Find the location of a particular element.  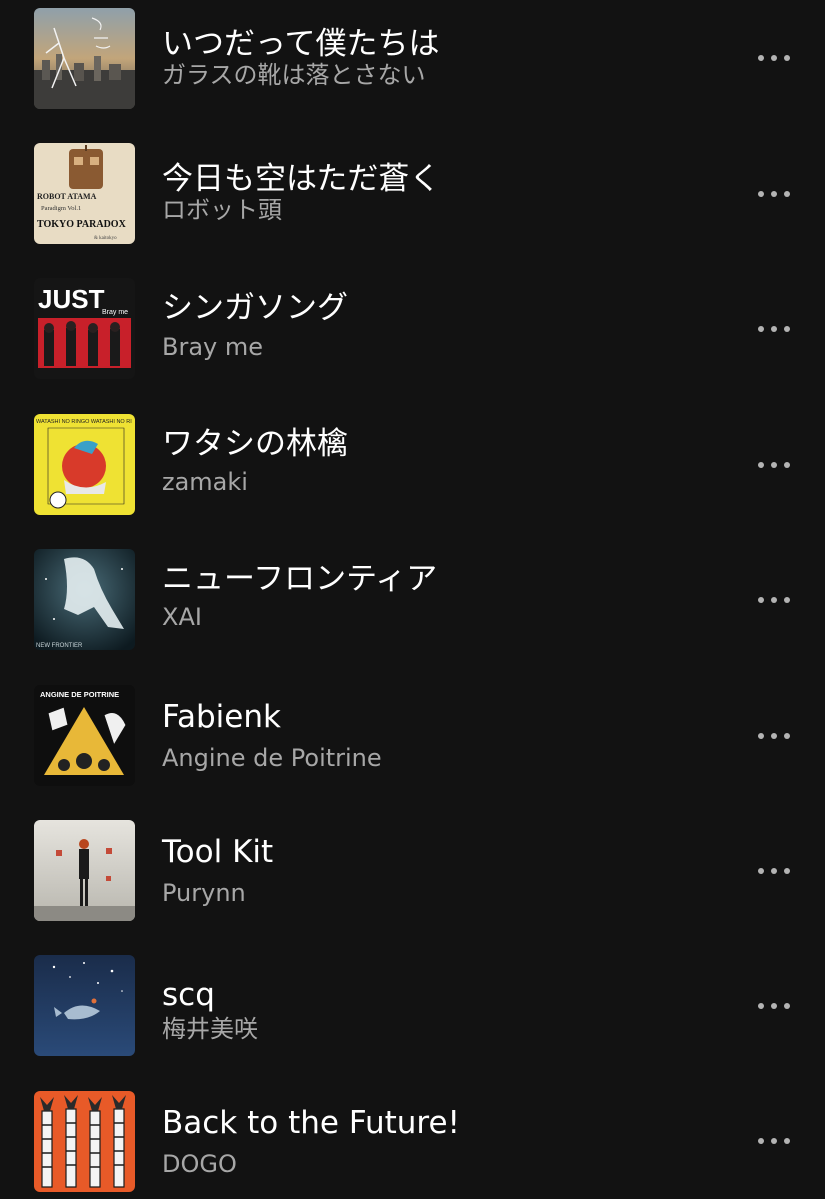

track-artist: ガラスの靴は落とさない is located at coordinates (294, 75).